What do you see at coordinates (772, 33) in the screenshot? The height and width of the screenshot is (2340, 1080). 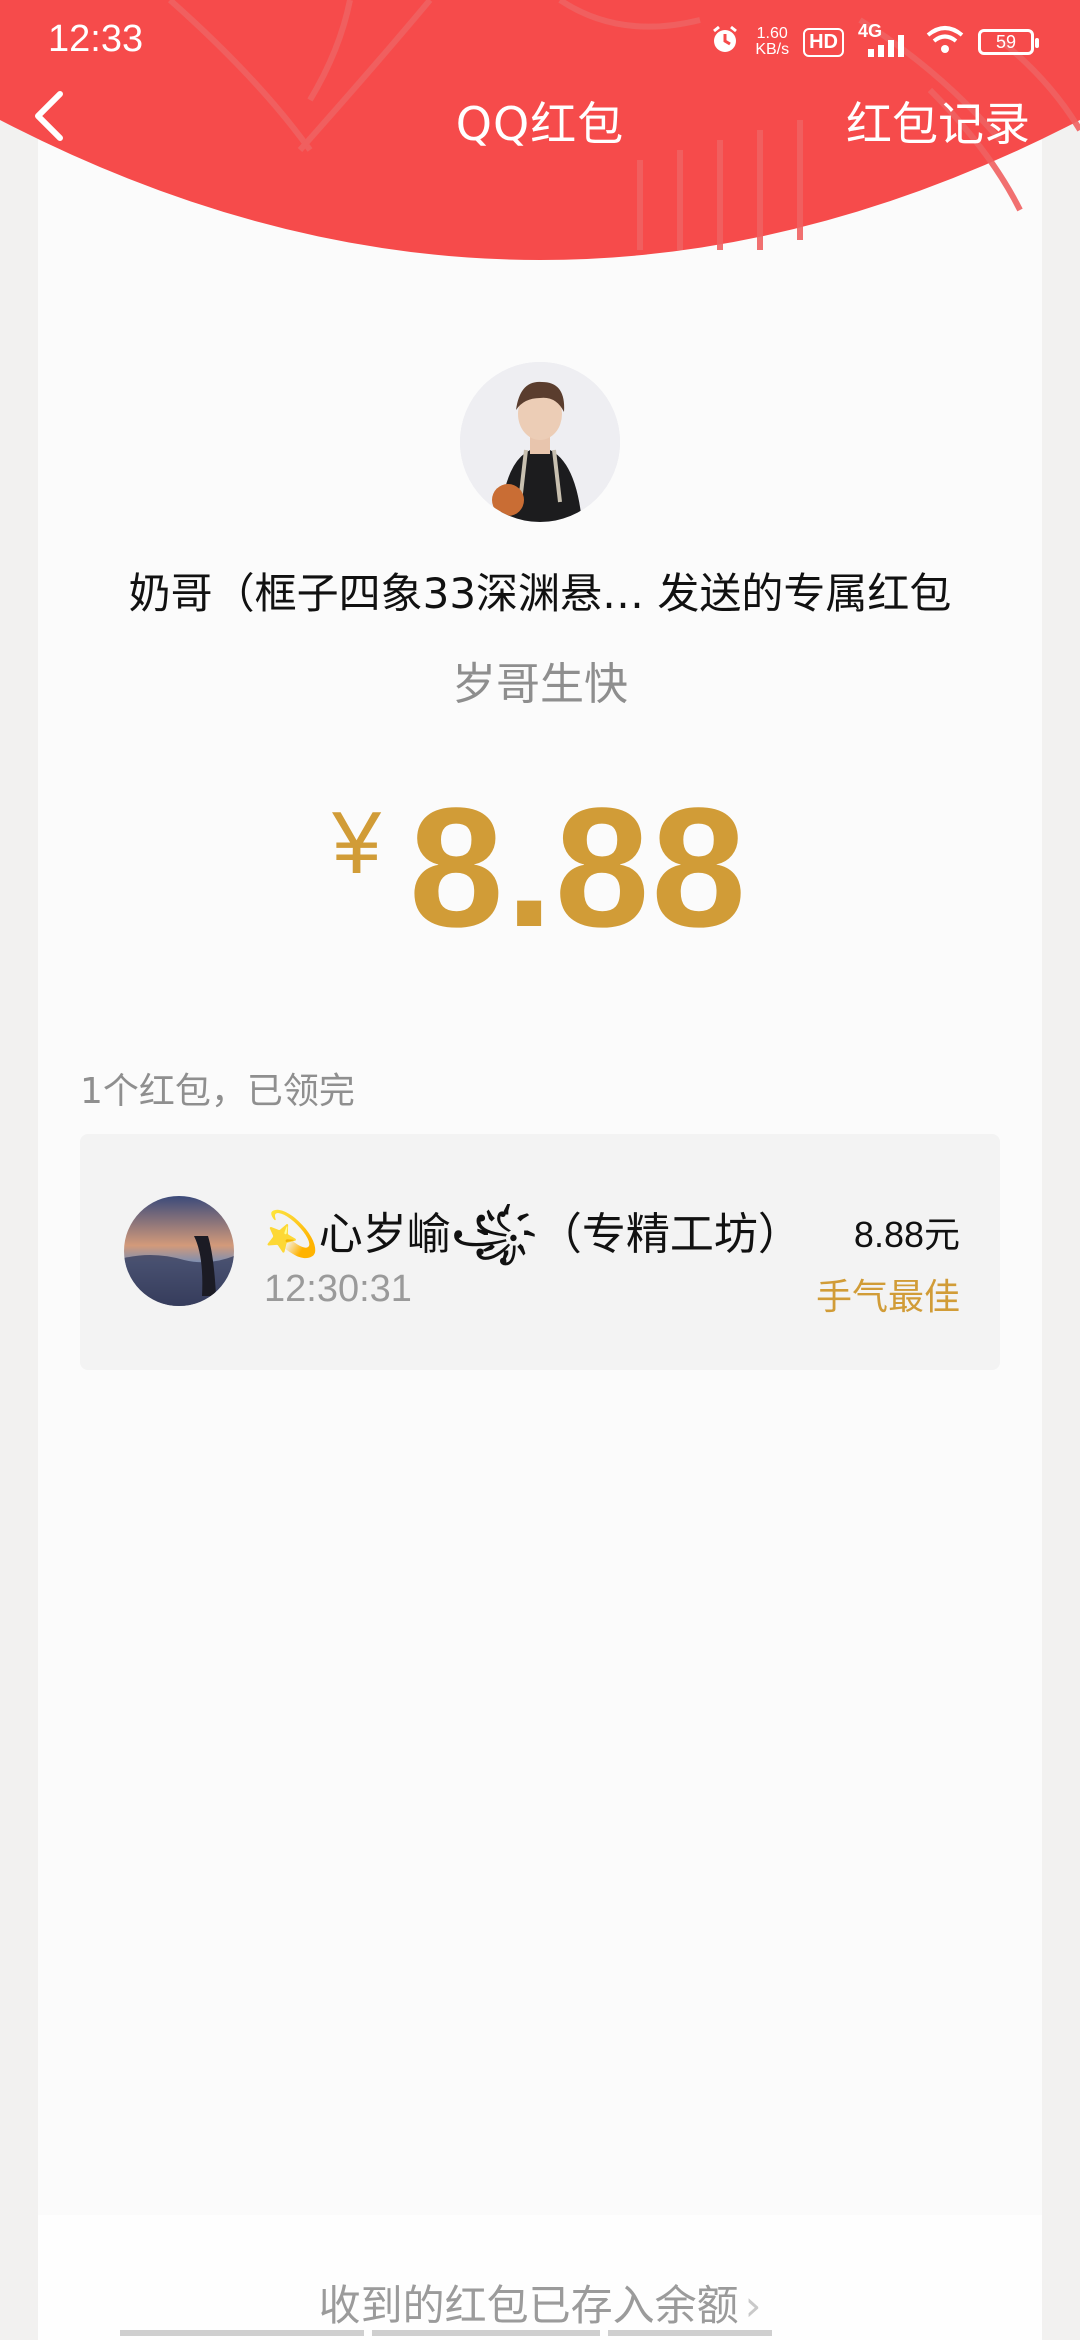 I see `net-speed-value: 1.60` at bounding box center [772, 33].